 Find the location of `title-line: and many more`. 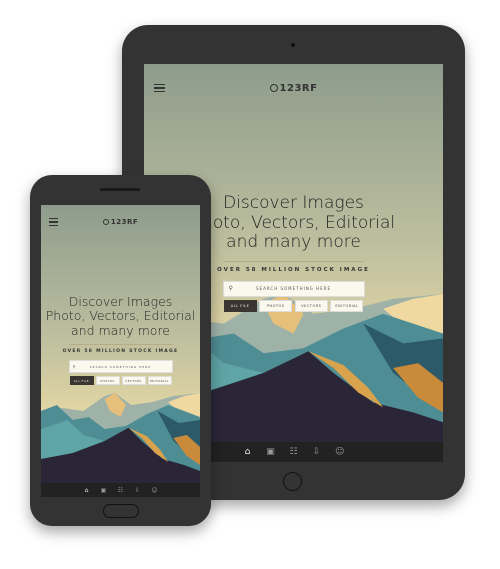

title-line: and many more is located at coordinates (120, 330).